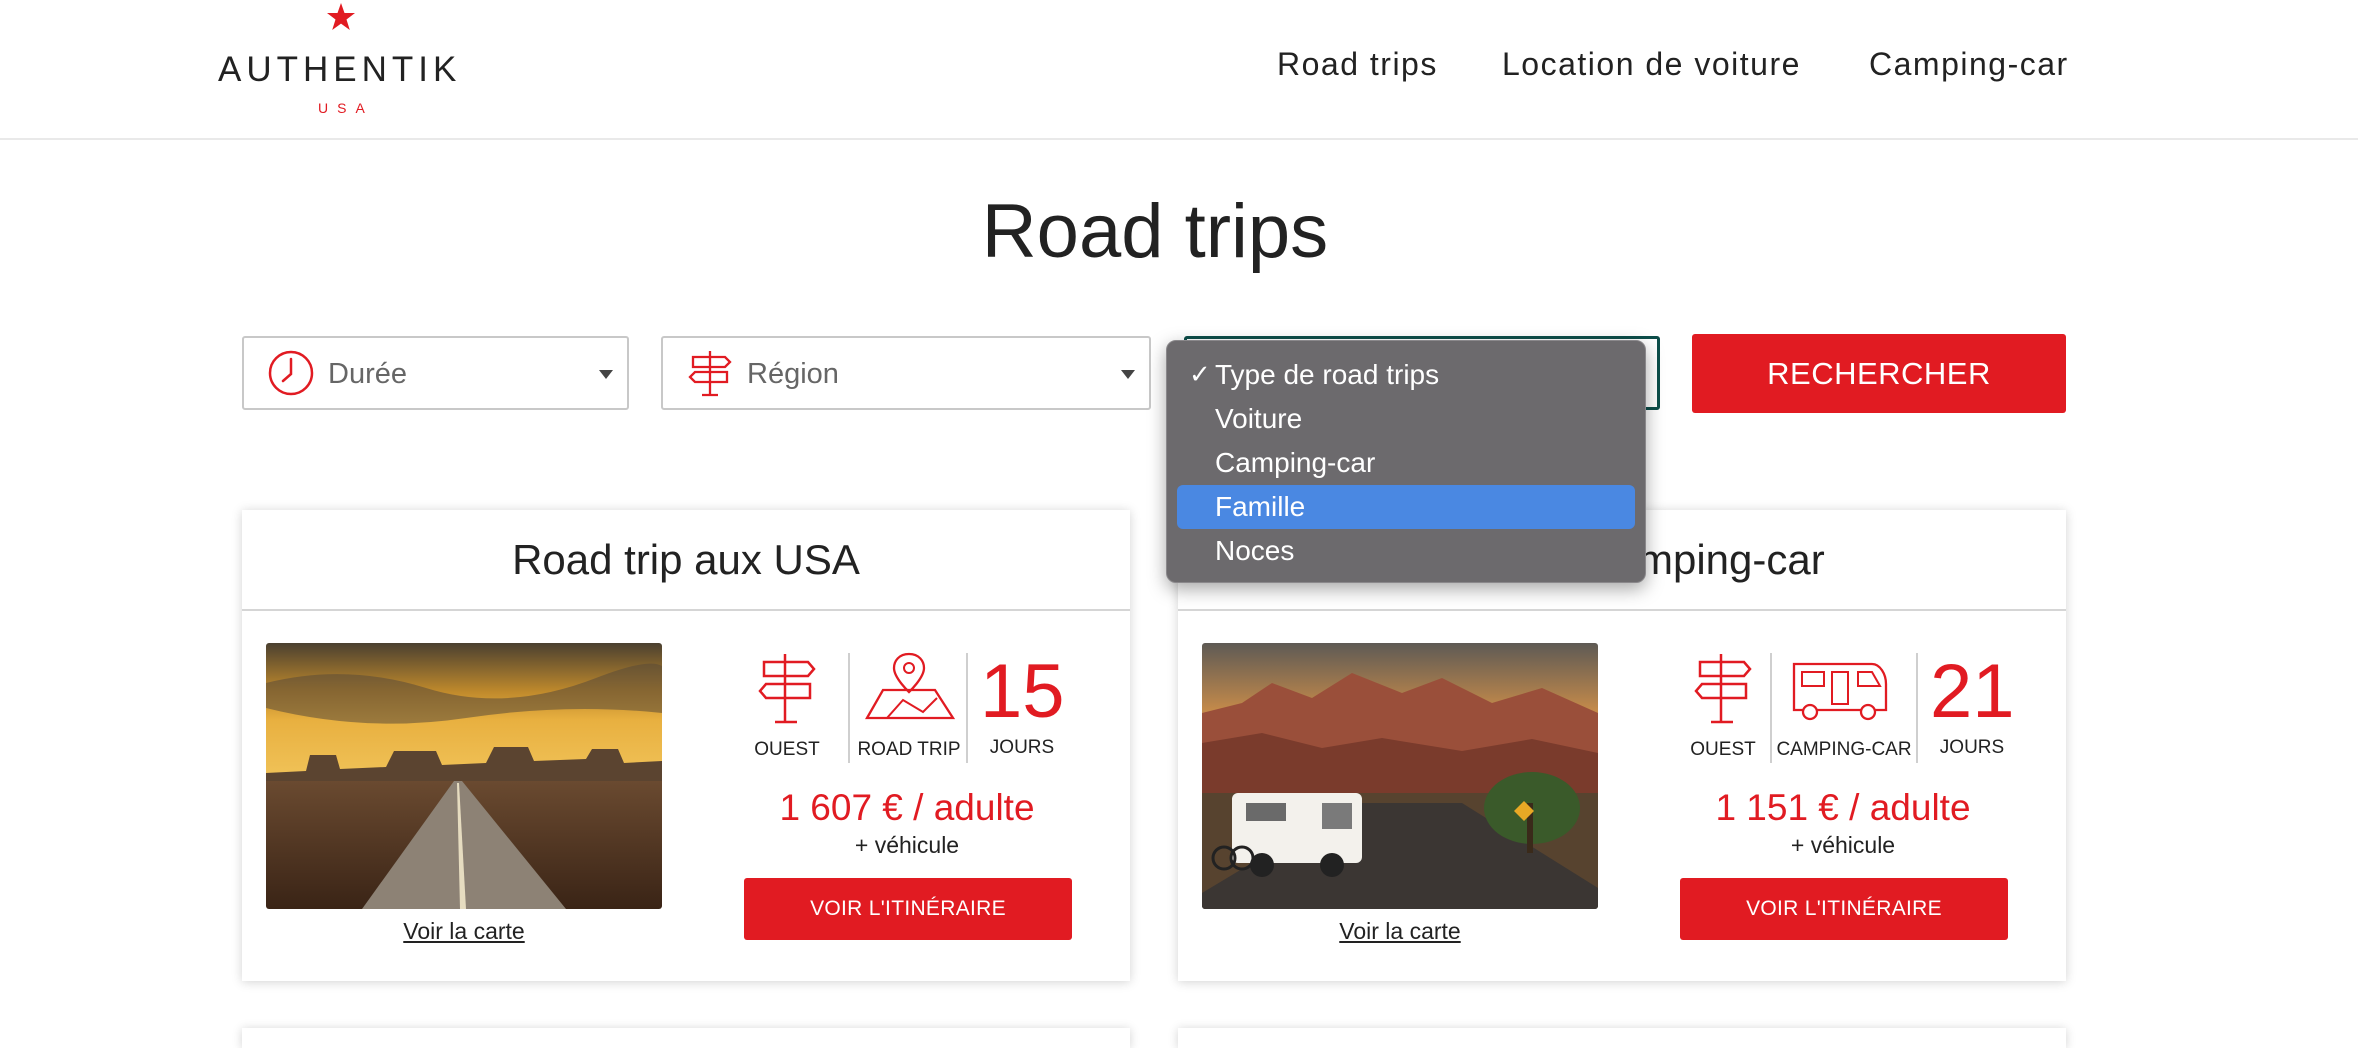 The image size is (2358, 1048). Describe the element at coordinates (1406, 551) in the screenshot. I see `dropdown-option-noces: Noces` at that location.